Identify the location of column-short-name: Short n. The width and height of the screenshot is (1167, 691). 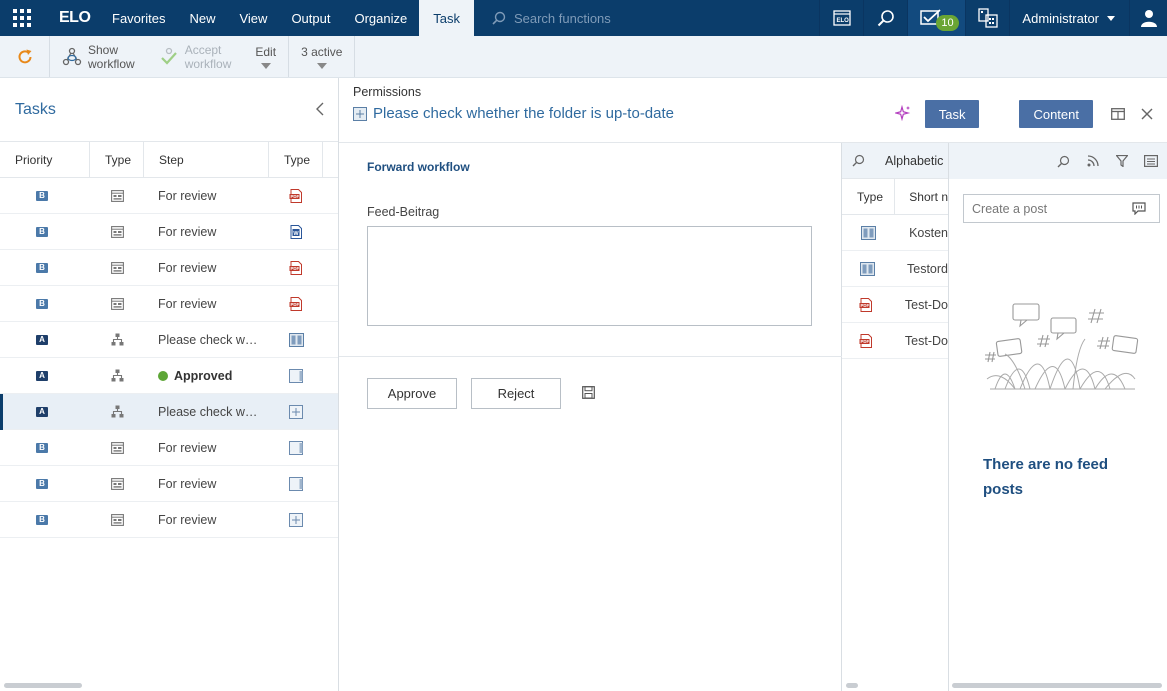
(921, 197).